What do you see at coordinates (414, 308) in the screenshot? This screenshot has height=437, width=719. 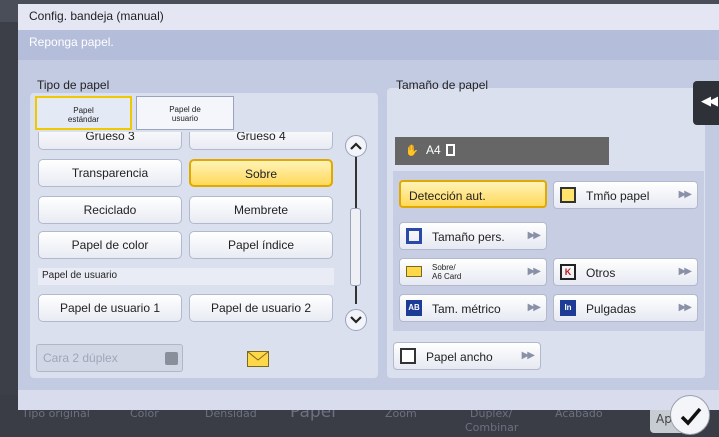 I see `metric-icon: AB` at bounding box center [414, 308].